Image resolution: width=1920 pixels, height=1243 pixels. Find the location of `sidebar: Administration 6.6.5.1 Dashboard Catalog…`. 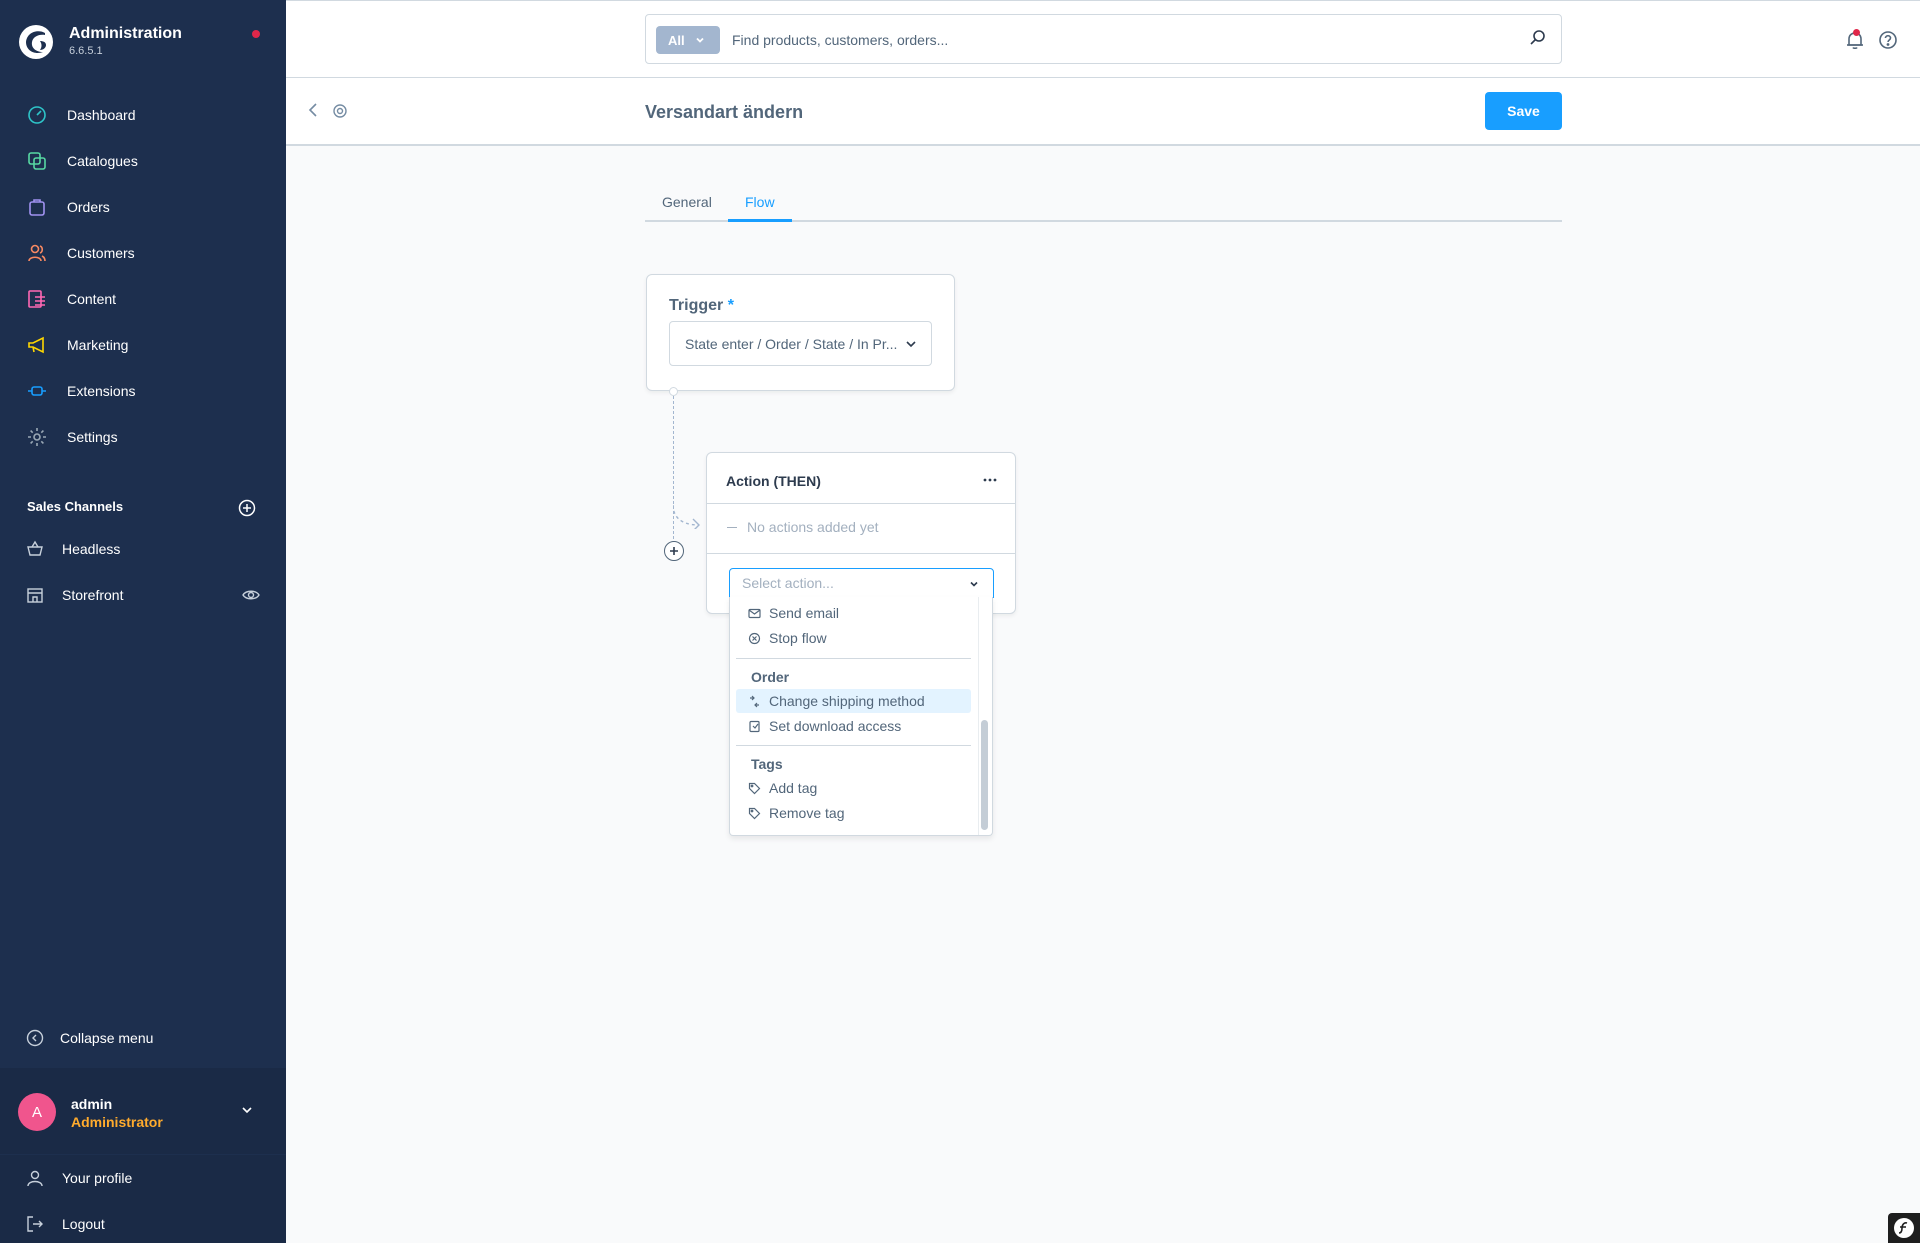

sidebar: Administration 6.6.5.1 Dashboard Catalog… is located at coordinates (143, 621).